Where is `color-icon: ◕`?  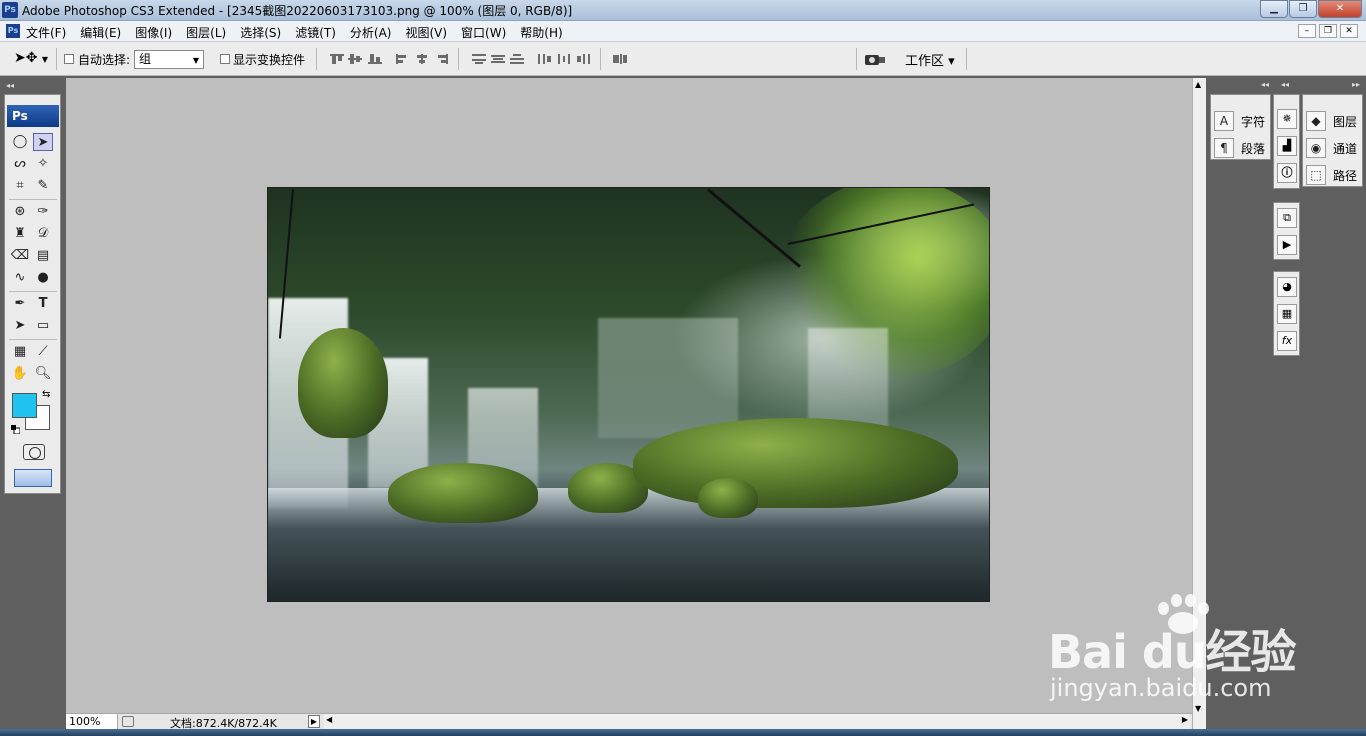 color-icon: ◕ is located at coordinates (1287, 287).